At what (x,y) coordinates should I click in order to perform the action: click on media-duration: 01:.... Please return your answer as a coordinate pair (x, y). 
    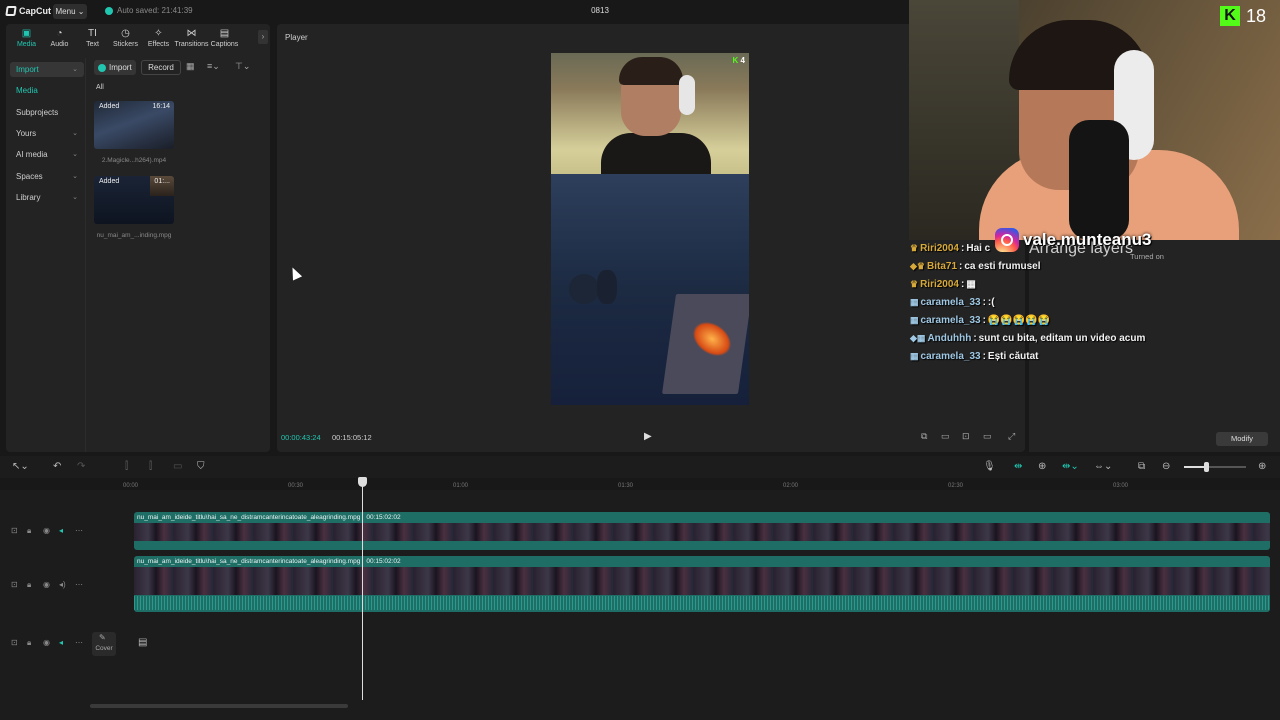
    Looking at the image, I should click on (162, 181).